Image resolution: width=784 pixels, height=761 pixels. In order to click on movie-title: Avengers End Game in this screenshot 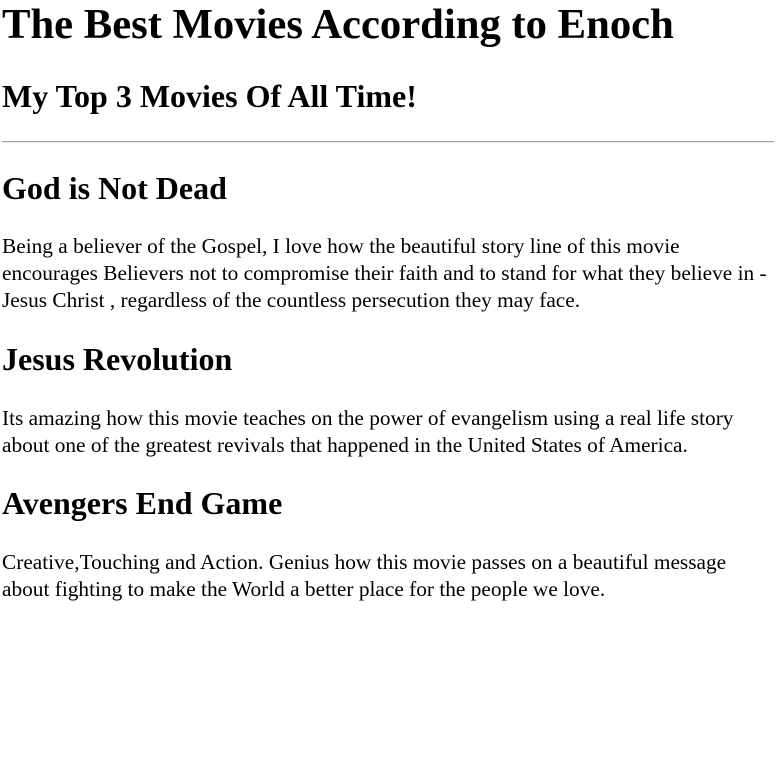, I will do `click(142, 503)`.